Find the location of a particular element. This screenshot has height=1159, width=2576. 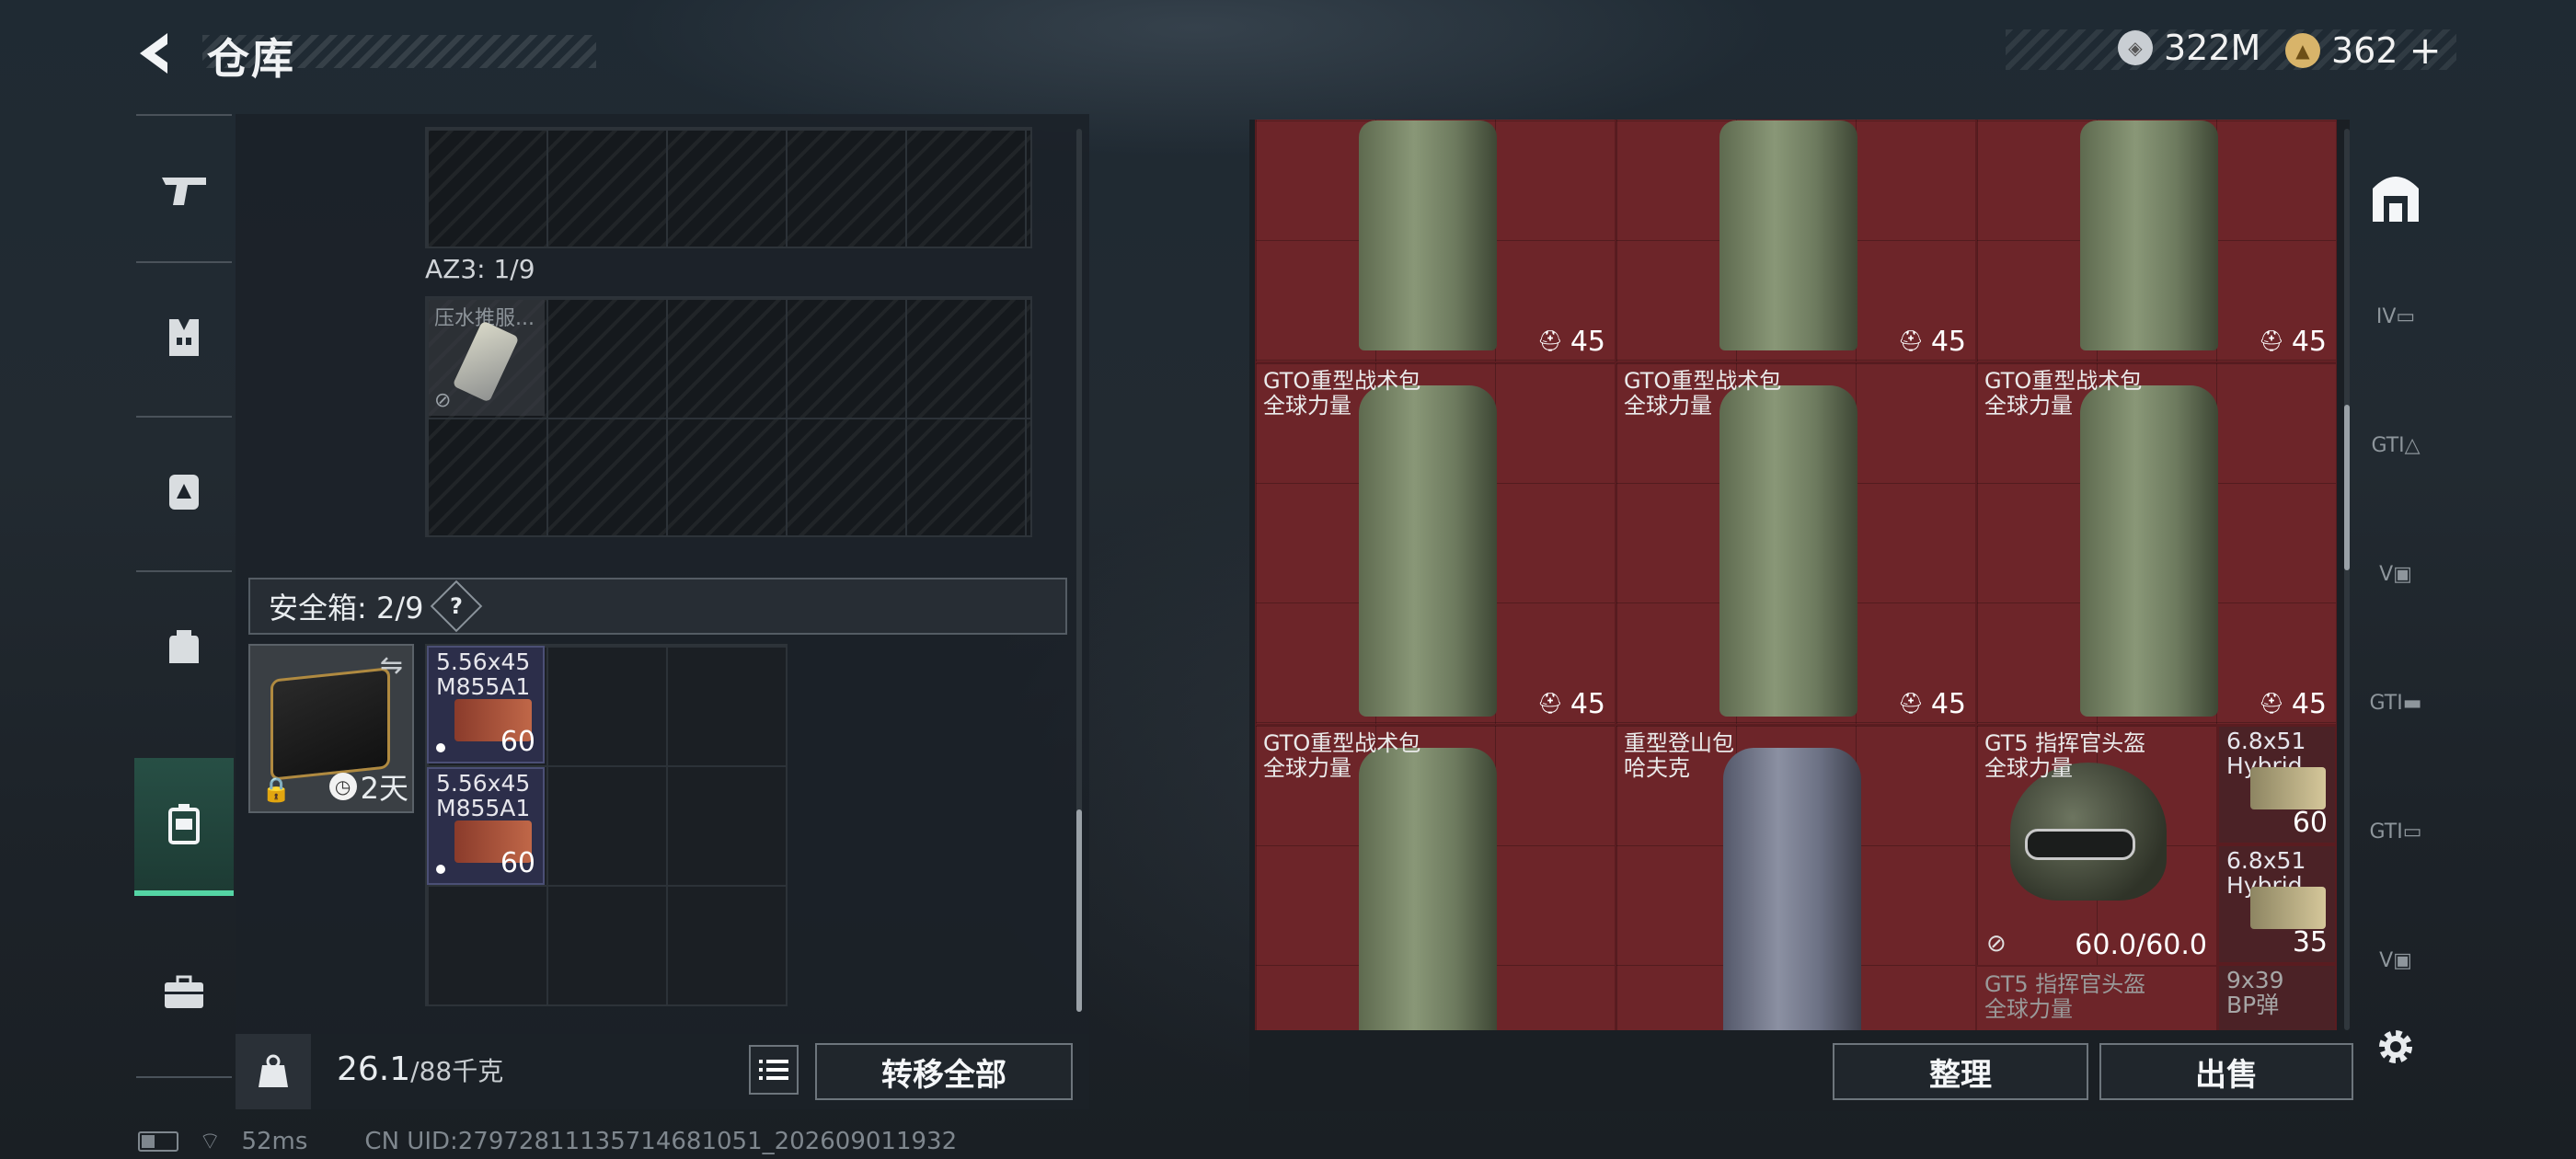

sidebar-item-safe-case is located at coordinates (184, 827).